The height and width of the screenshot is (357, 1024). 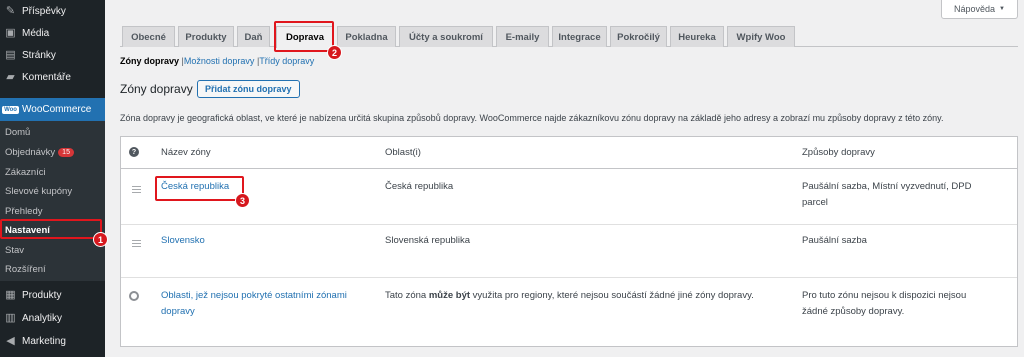 What do you see at coordinates (36, 33) in the screenshot?
I see `menu-item-label: Média` at bounding box center [36, 33].